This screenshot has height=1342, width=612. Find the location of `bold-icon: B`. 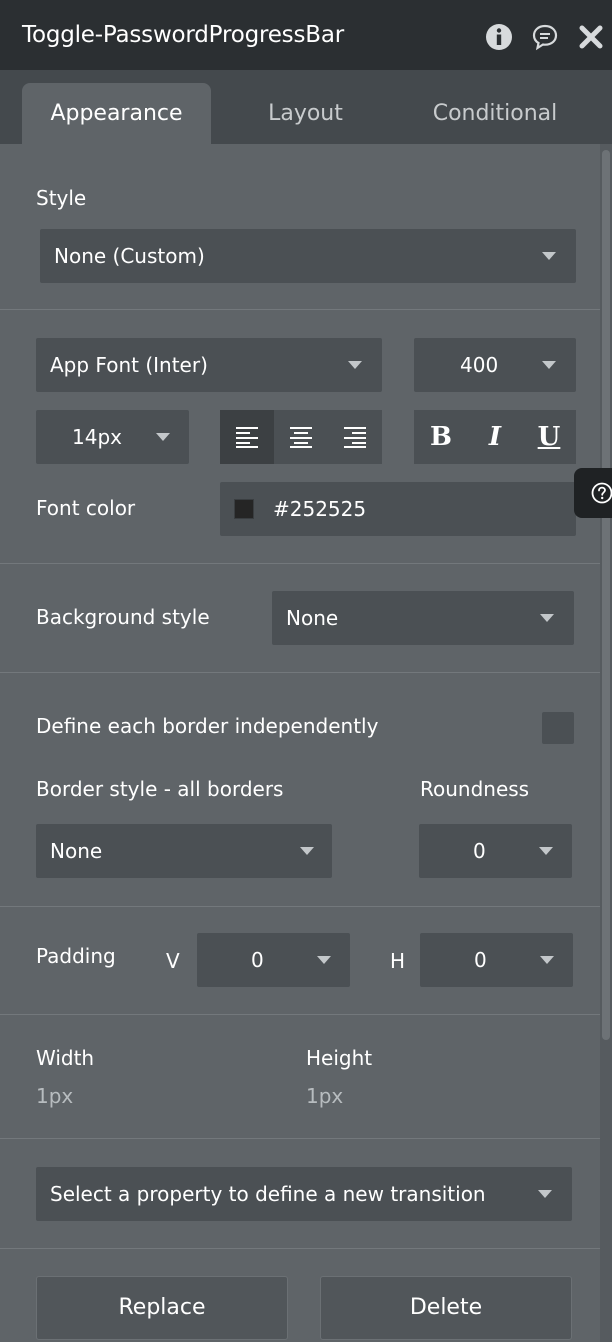

bold-icon: B is located at coordinates (441, 437).